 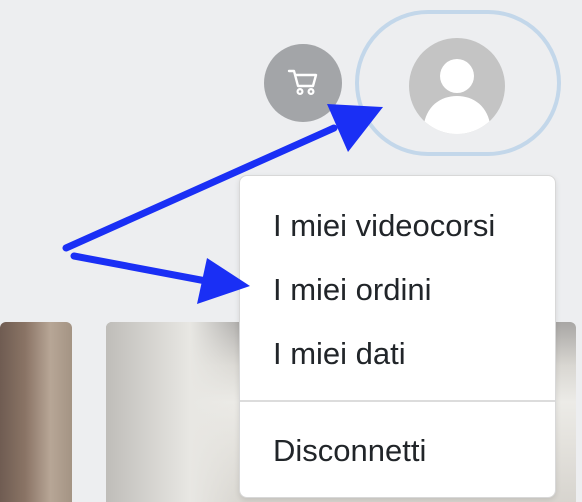 I want to click on shopping-cart-icon, so click(x=303, y=83).